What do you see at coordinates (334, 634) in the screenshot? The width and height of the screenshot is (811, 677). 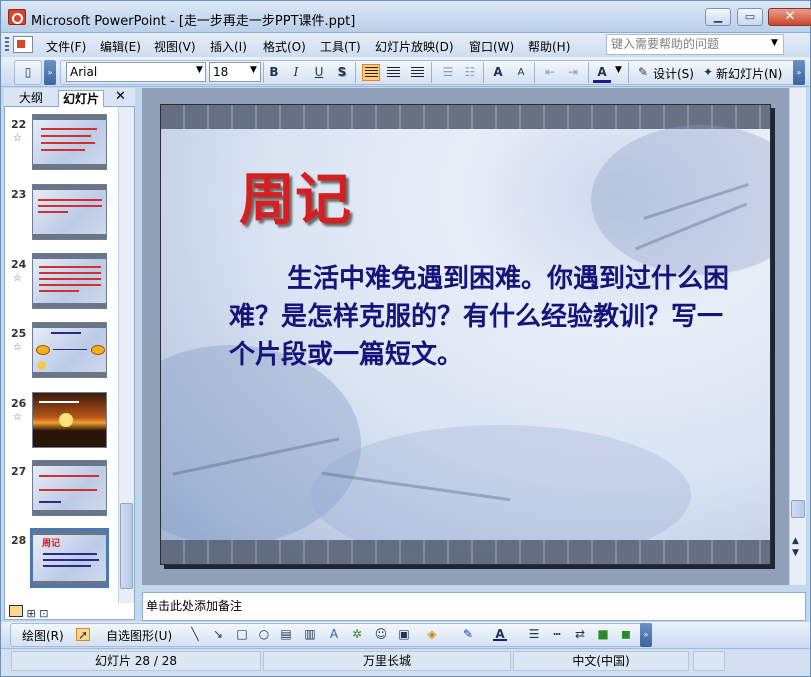 I see `wordart-icon: A` at bounding box center [334, 634].